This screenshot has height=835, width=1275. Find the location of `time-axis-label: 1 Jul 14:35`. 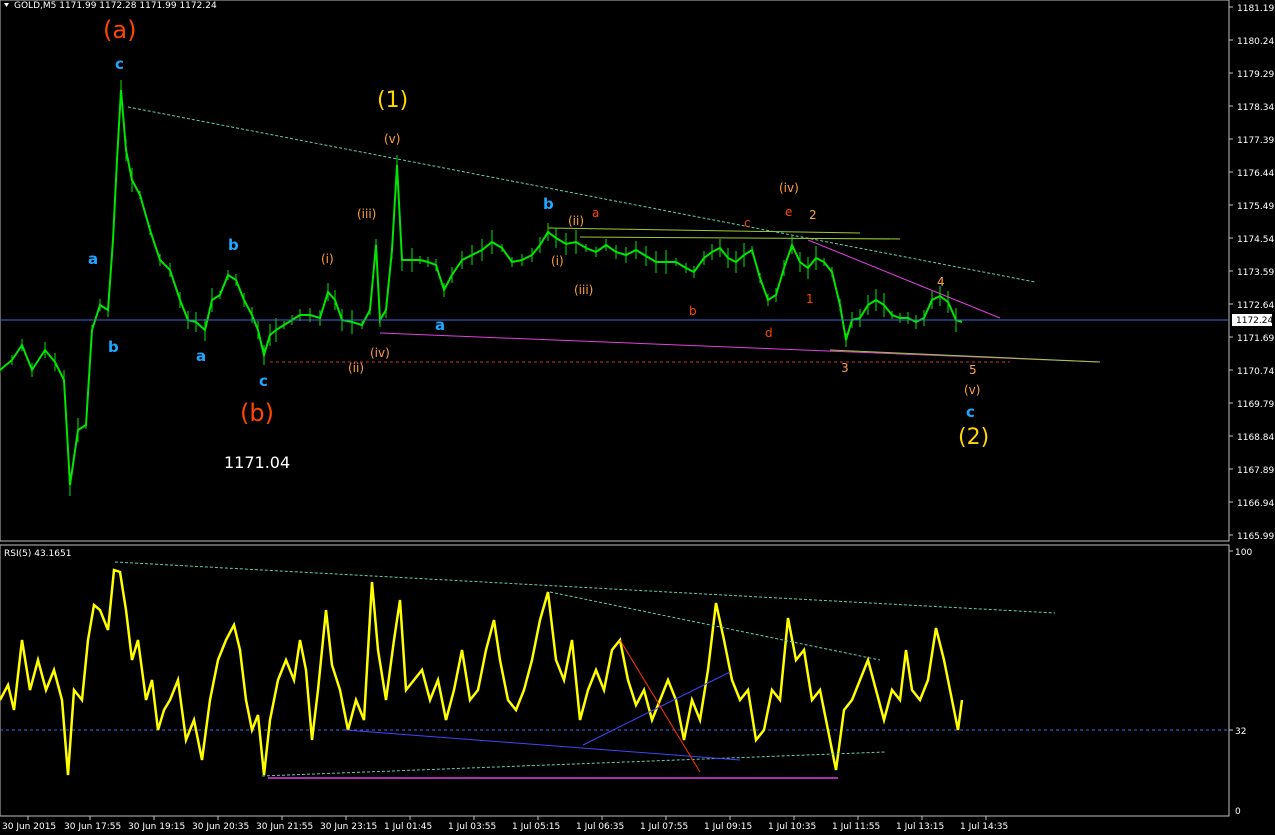

time-axis-label: 1 Jul 14:35 is located at coordinates (984, 826).